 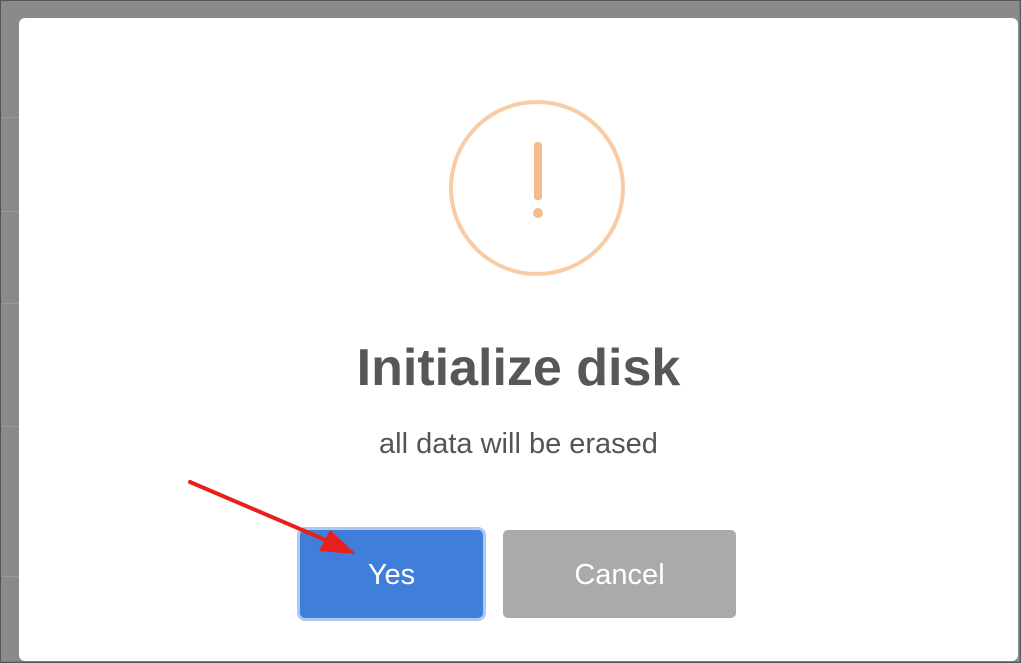 I want to click on warning-exclamation-icon, so click(x=537, y=188).